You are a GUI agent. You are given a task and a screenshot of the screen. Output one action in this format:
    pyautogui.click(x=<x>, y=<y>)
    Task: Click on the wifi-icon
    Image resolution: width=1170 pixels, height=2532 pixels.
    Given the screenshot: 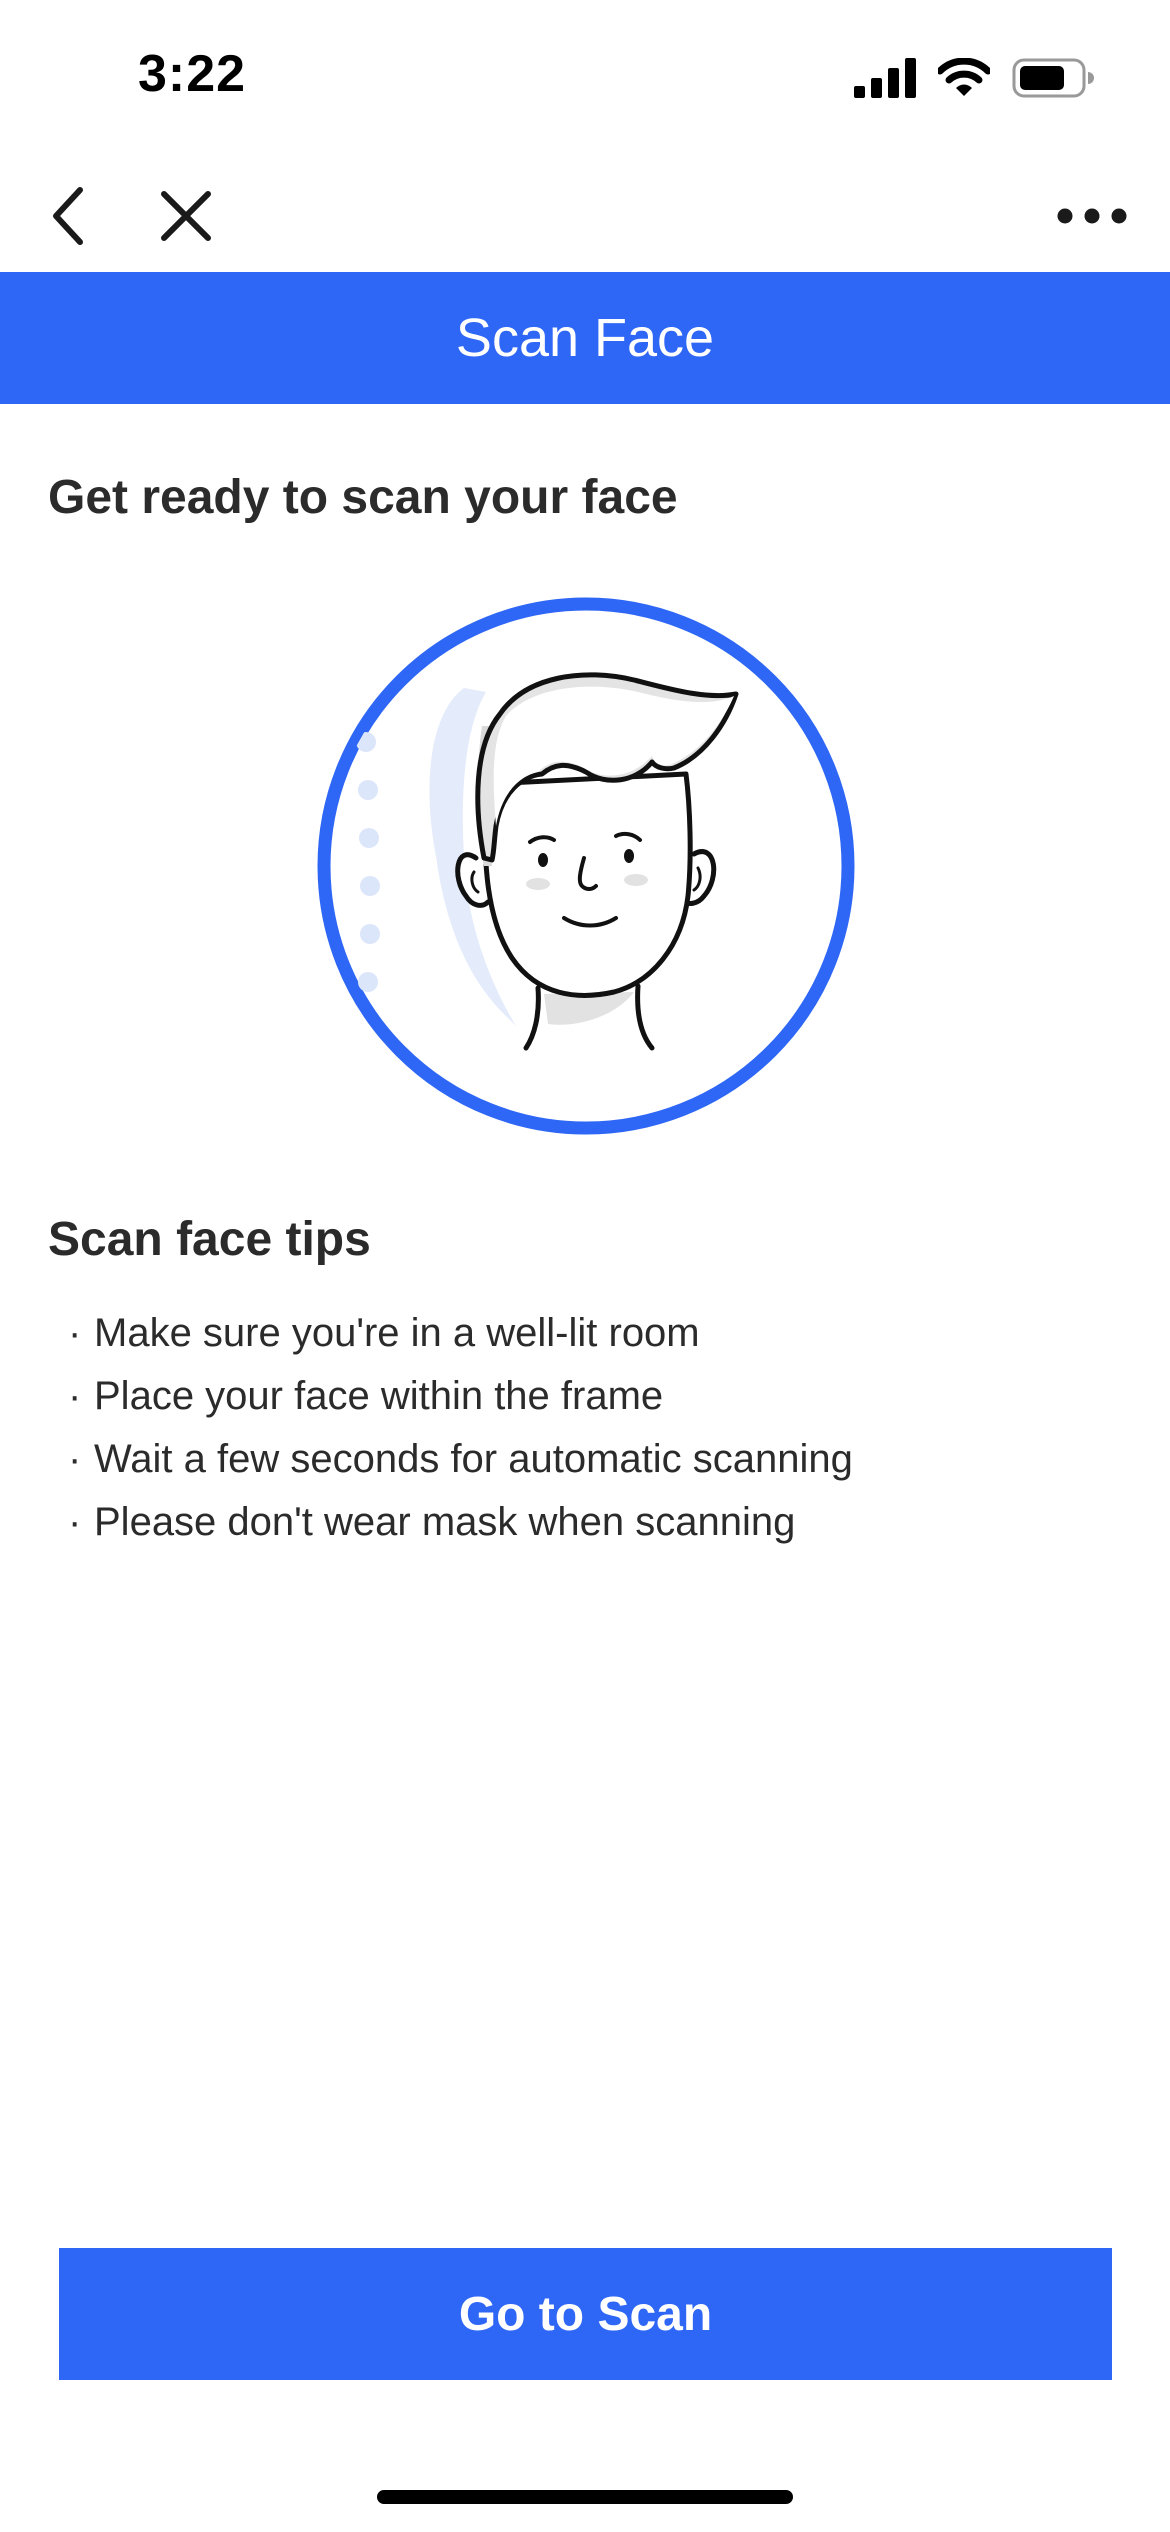 What is the action you would take?
    pyautogui.click(x=964, y=77)
    